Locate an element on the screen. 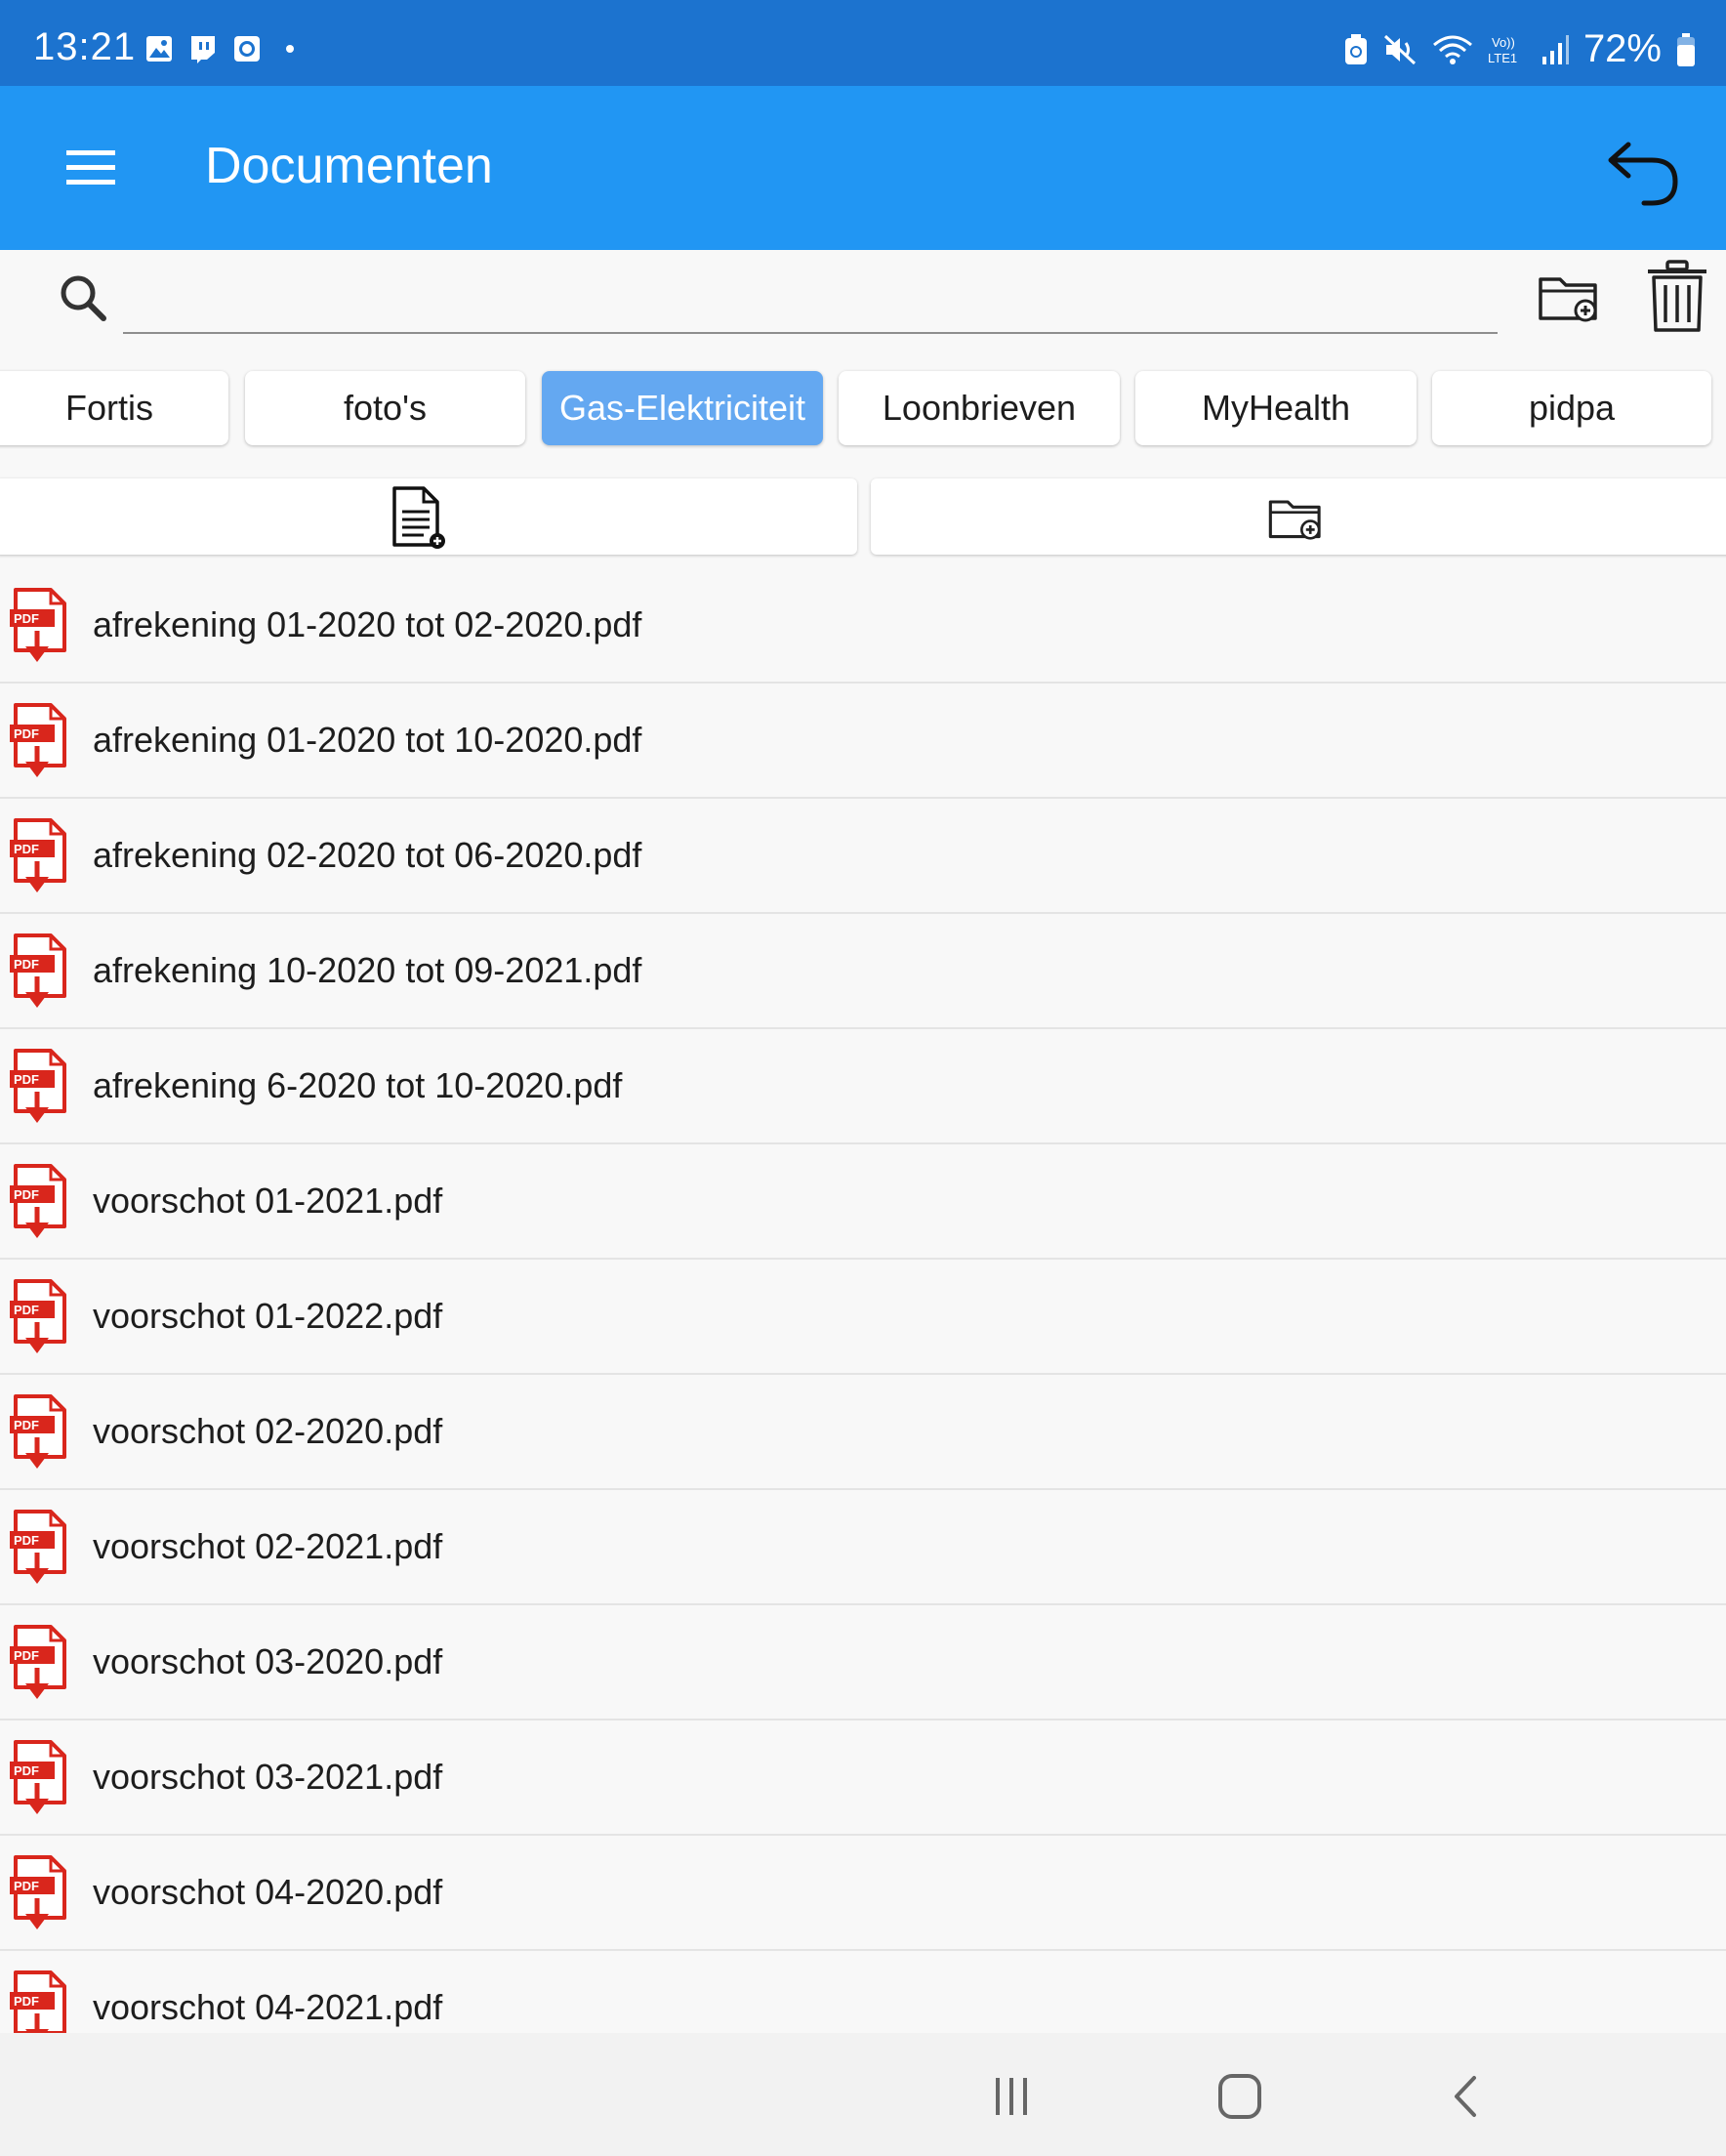  file-name: afrekening 01-2020 tot 10-2020.pdf is located at coordinates (367, 740).